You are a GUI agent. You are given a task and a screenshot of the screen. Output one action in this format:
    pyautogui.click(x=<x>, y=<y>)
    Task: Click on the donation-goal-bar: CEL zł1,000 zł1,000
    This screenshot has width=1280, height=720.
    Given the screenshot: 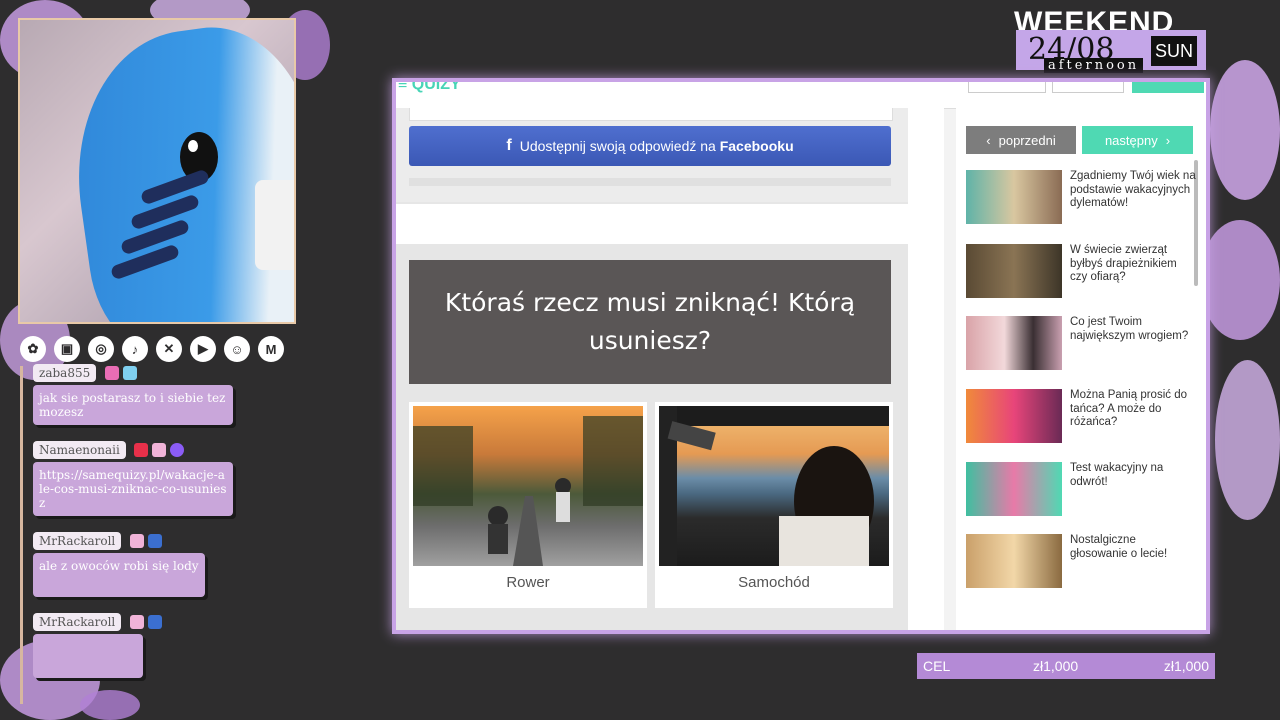 What is the action you would take?
    pyautogui.click(x=1066, y=666)
    